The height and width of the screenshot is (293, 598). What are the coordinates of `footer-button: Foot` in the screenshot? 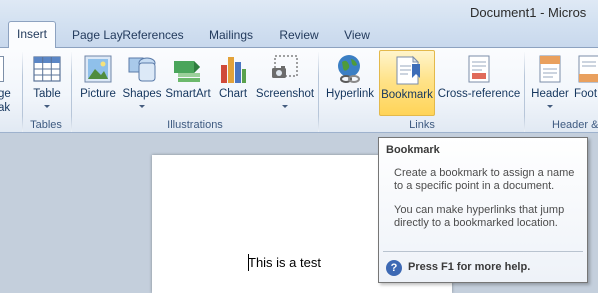 It's located at (586, 83).